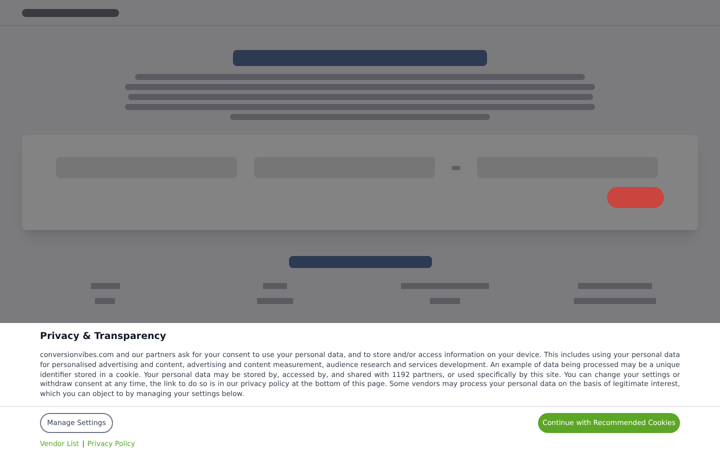 Image resolution: width=720 pixels, height=450 pixels. Describe the element at coordinates (456, 168) in the screenshot. I see `text-placeholder-bar` at that location.